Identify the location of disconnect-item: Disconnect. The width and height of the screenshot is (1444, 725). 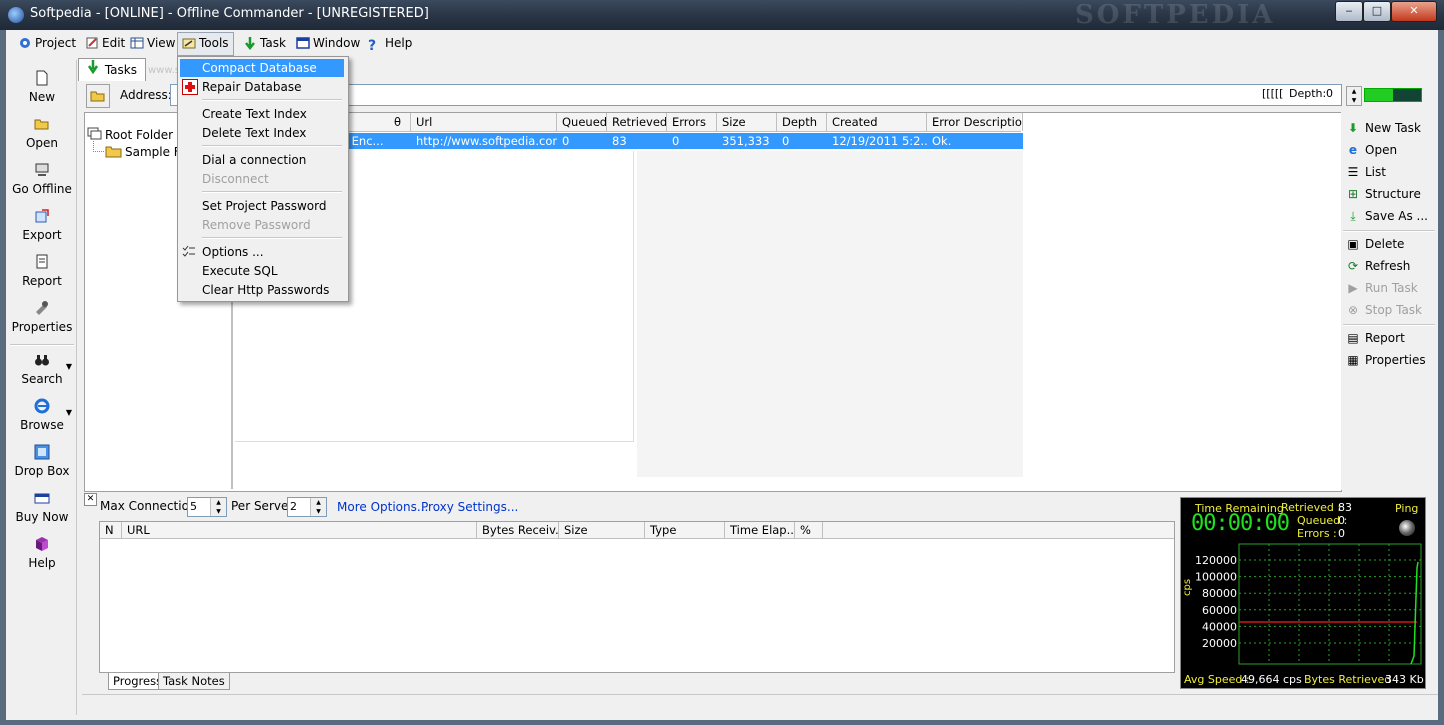
(262, 179).